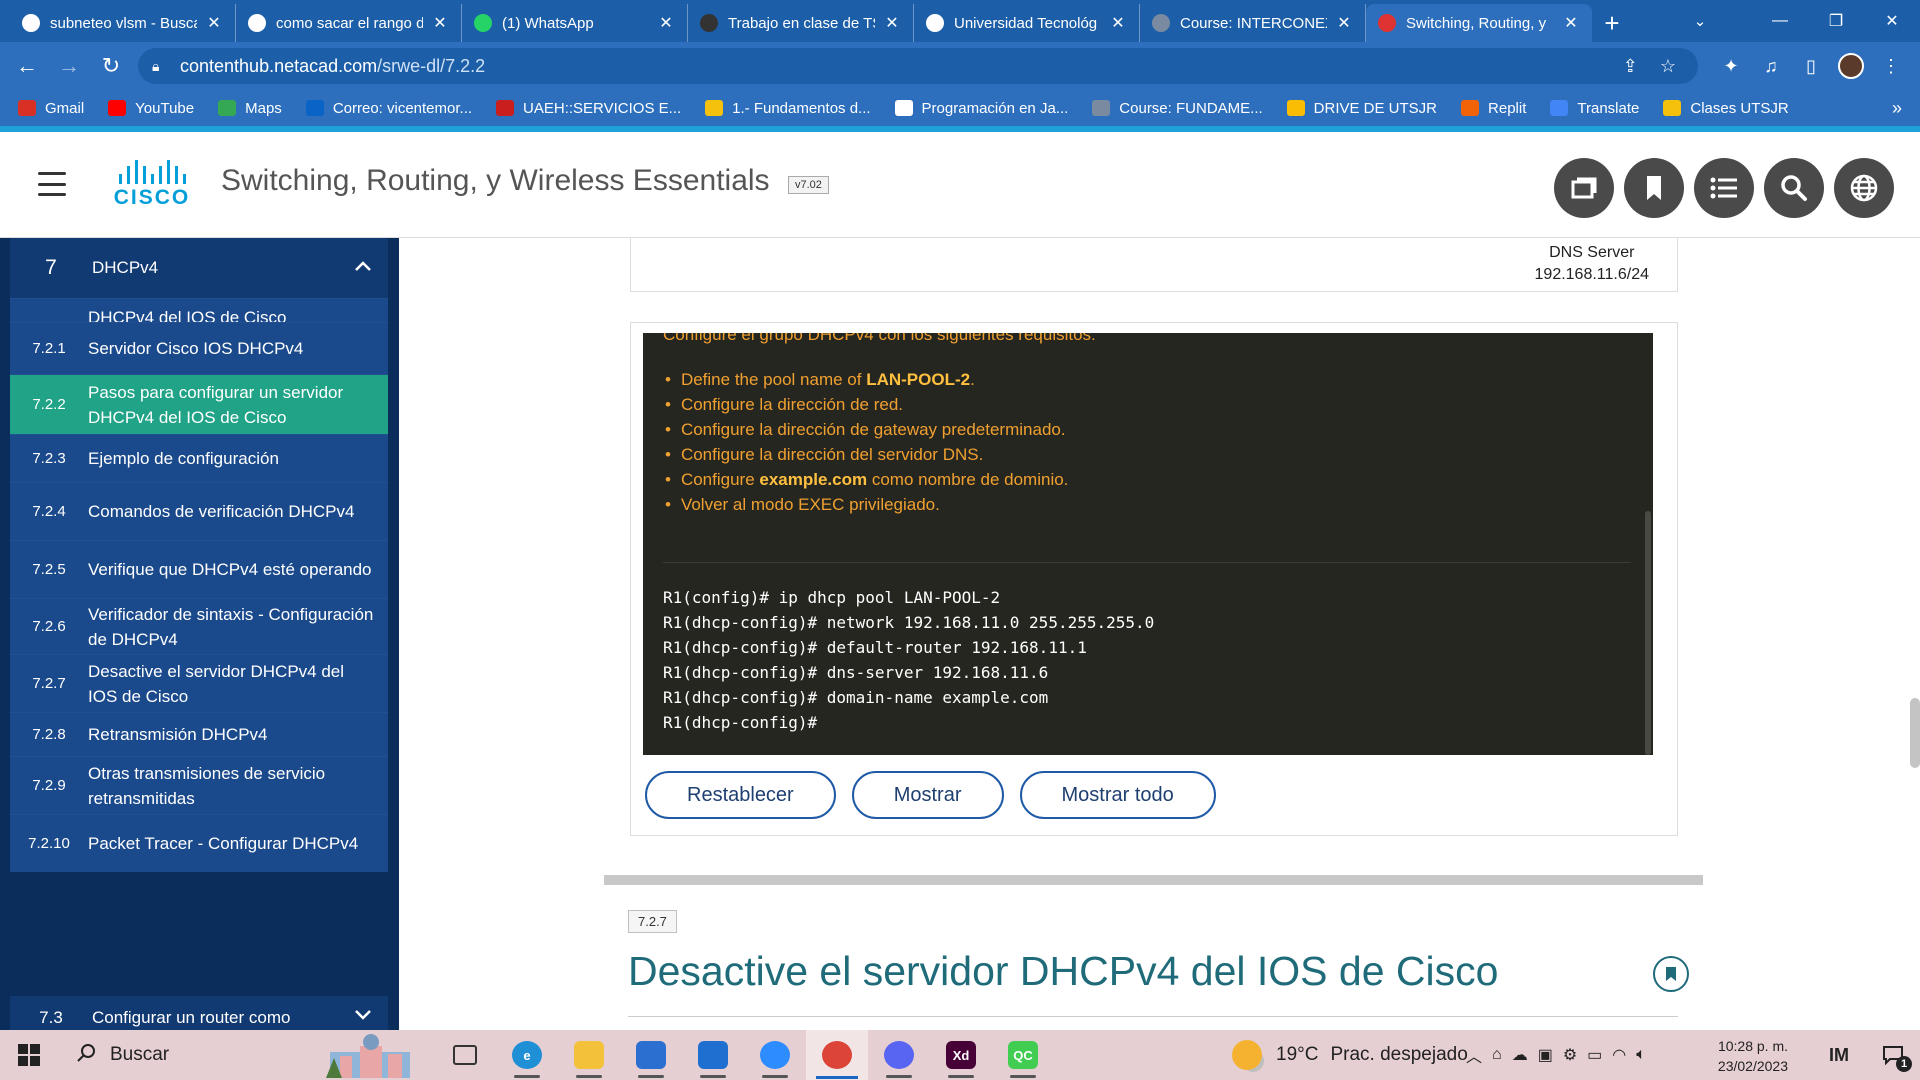  What do you see at coordinates (1493, 108) in the screenshot?
I see `bookmark-item: Replit` at bounding box center [1493, 108].